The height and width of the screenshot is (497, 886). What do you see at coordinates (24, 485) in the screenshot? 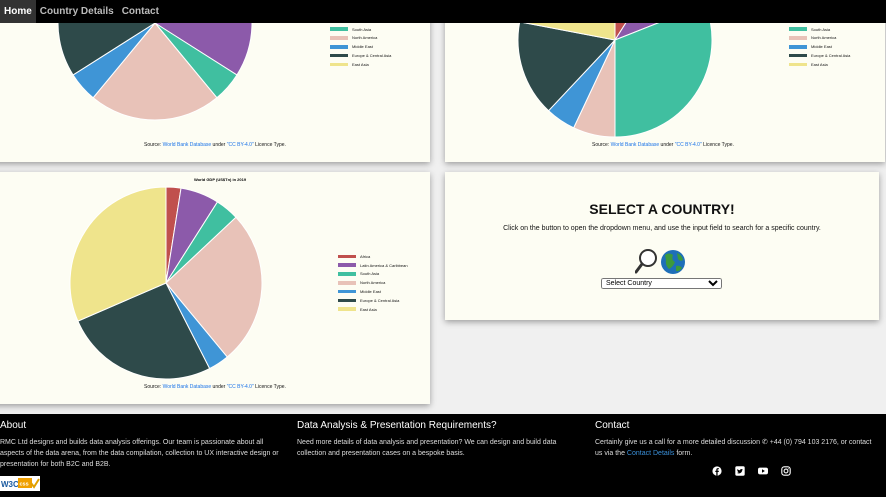
I see `svg-text: css` at bounding box center [24, 485].